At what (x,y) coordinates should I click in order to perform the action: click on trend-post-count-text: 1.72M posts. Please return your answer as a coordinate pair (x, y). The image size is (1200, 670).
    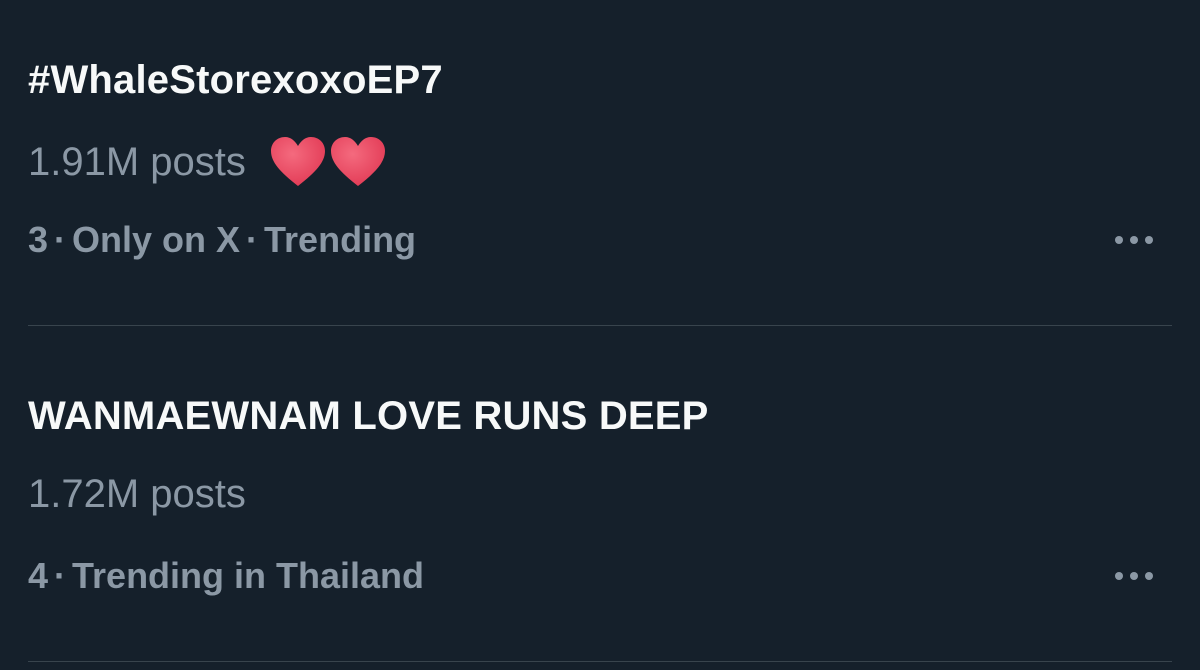
    Looking at the image, I should click on (137, 494).